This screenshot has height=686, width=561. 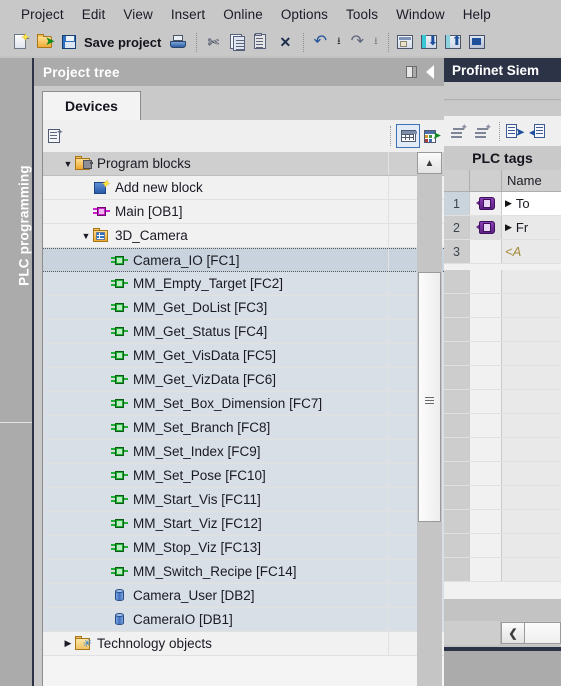 I want to click on undo-arrow-icon: ↶, so click(x=320, y=42).